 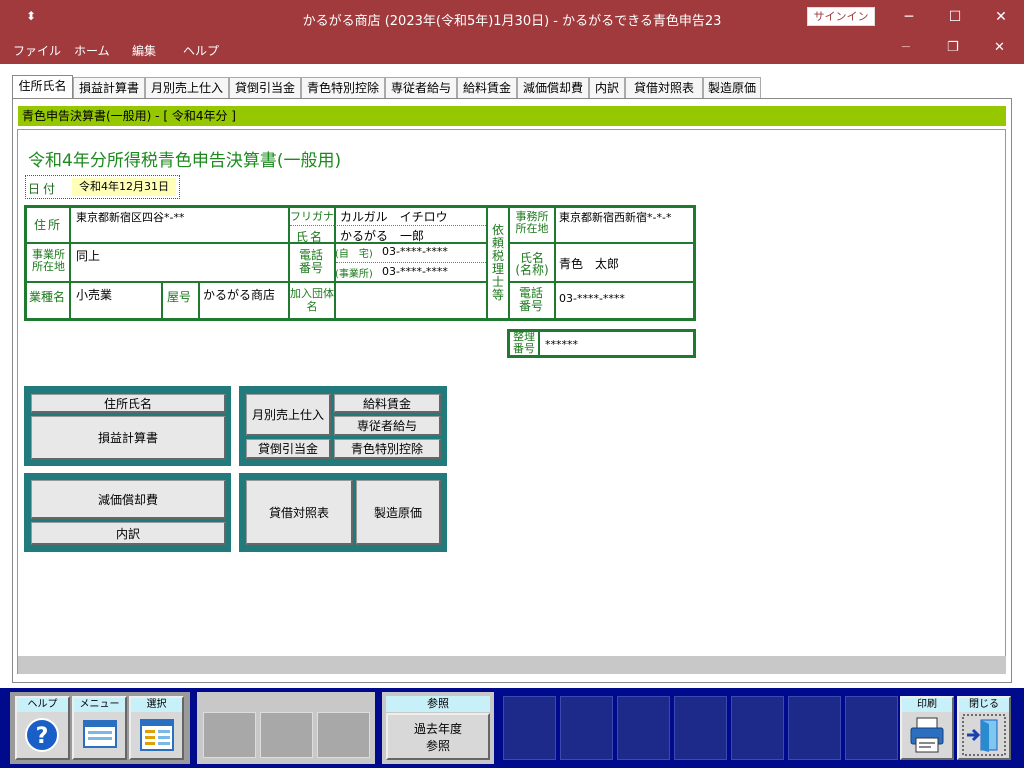 I want to click on nav-kyuryo-button: 給料賃金, so click(x=387, y=403).